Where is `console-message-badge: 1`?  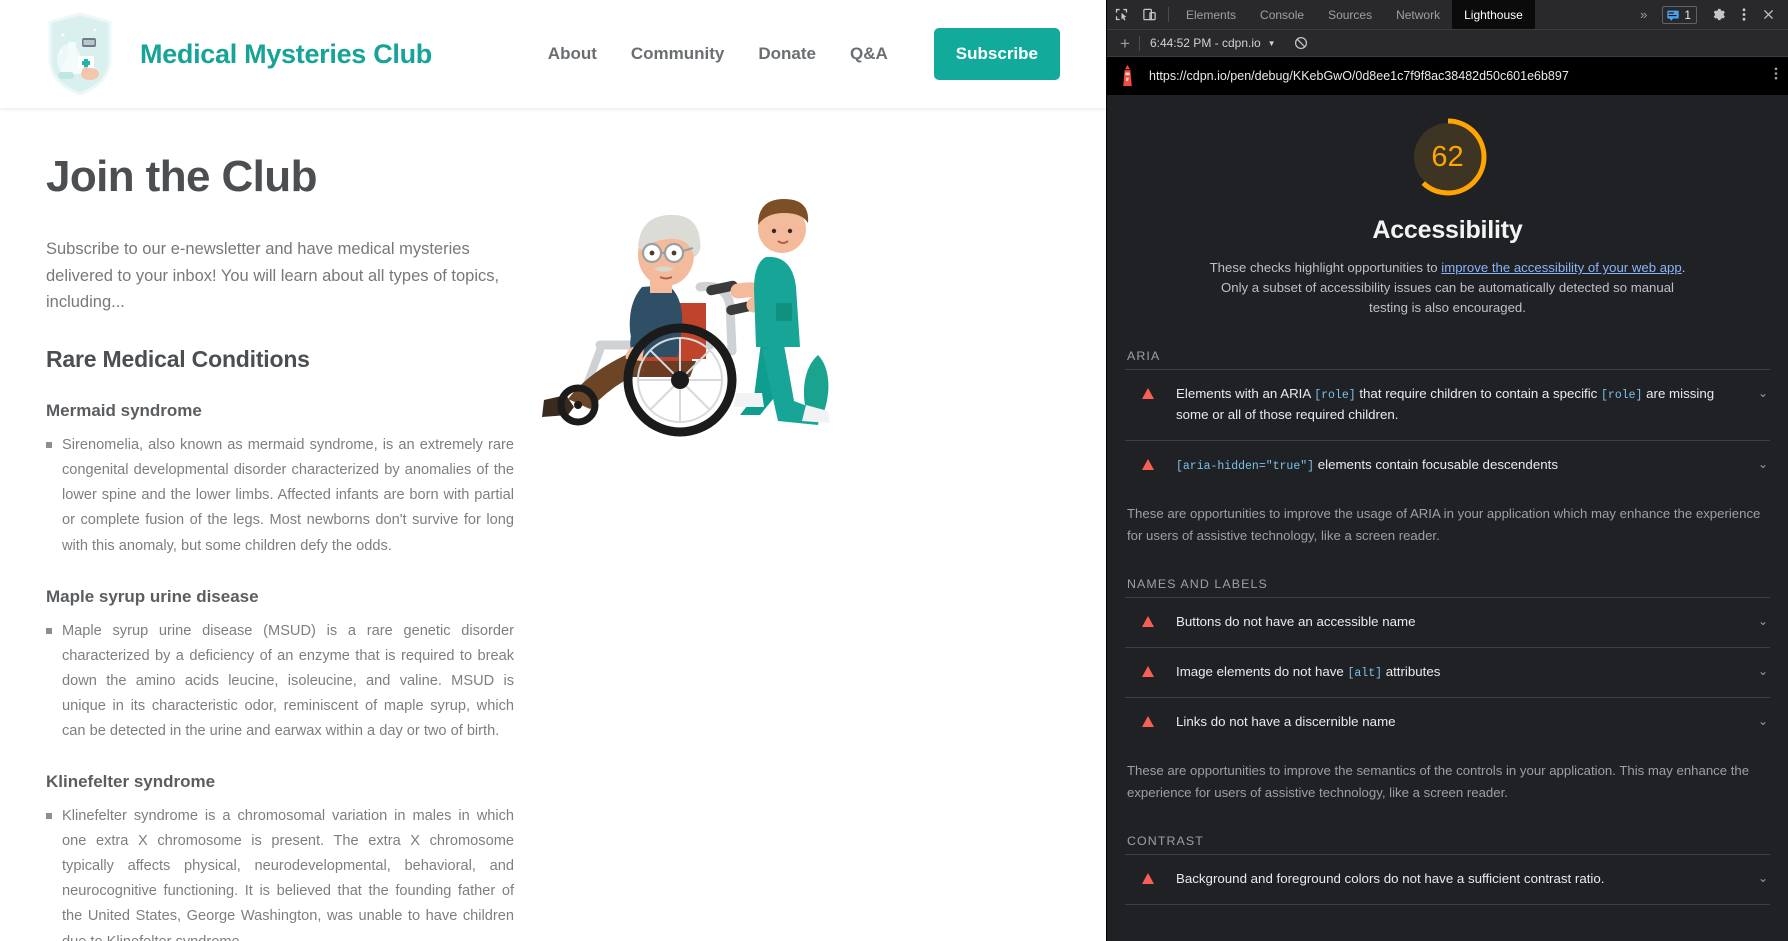 console-message-badge: 1 is located at coordinates (1679, 14).